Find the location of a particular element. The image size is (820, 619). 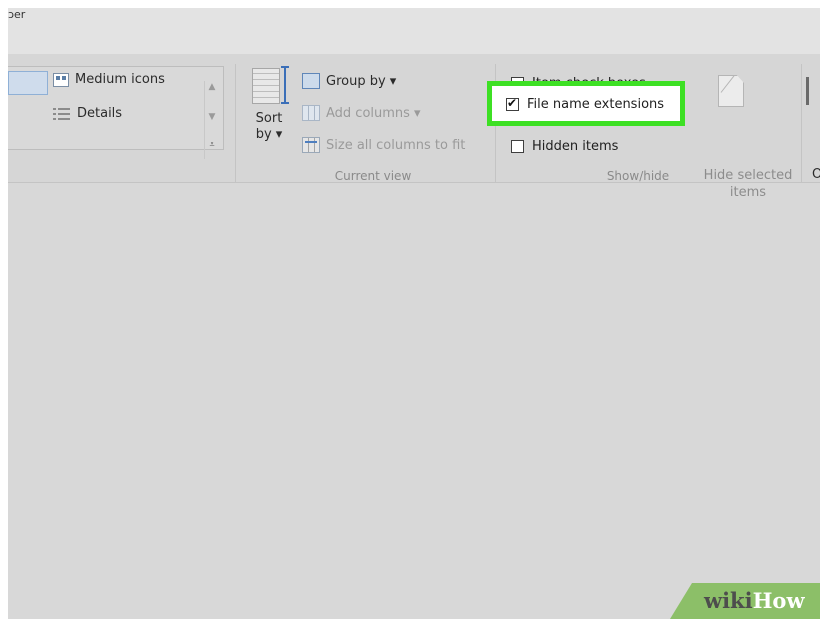

options-icon is located at coordinates (807, 91).